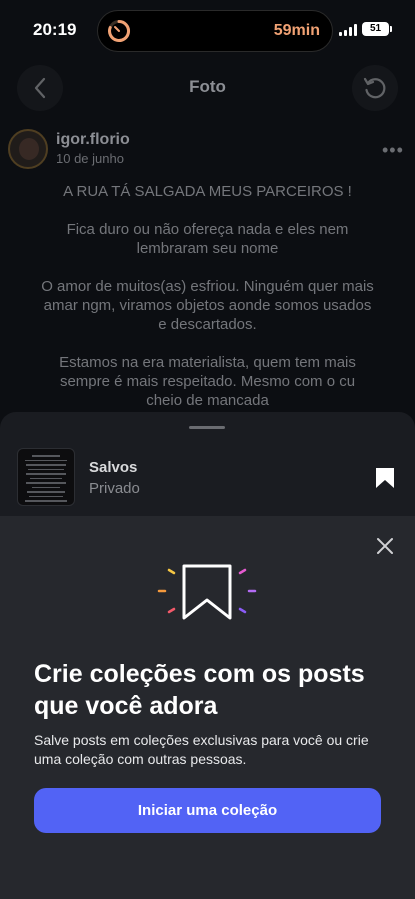 The image size is (415, 899). What do you see at coordinates (393, 150) in the screenshot?
I see `more-dots-icon: •••` at bounding box center [393, 150].